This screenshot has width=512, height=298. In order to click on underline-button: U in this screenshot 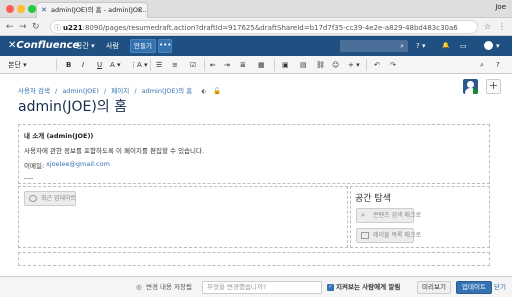, I will do `click(99, 65)`.